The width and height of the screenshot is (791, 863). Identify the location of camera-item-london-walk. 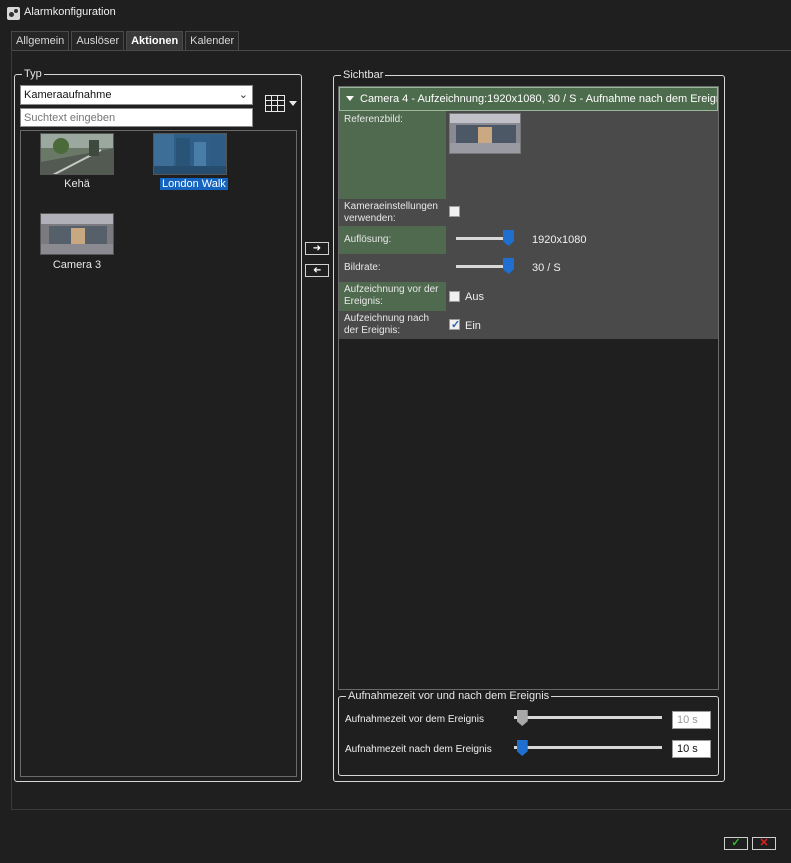
(190, 154).